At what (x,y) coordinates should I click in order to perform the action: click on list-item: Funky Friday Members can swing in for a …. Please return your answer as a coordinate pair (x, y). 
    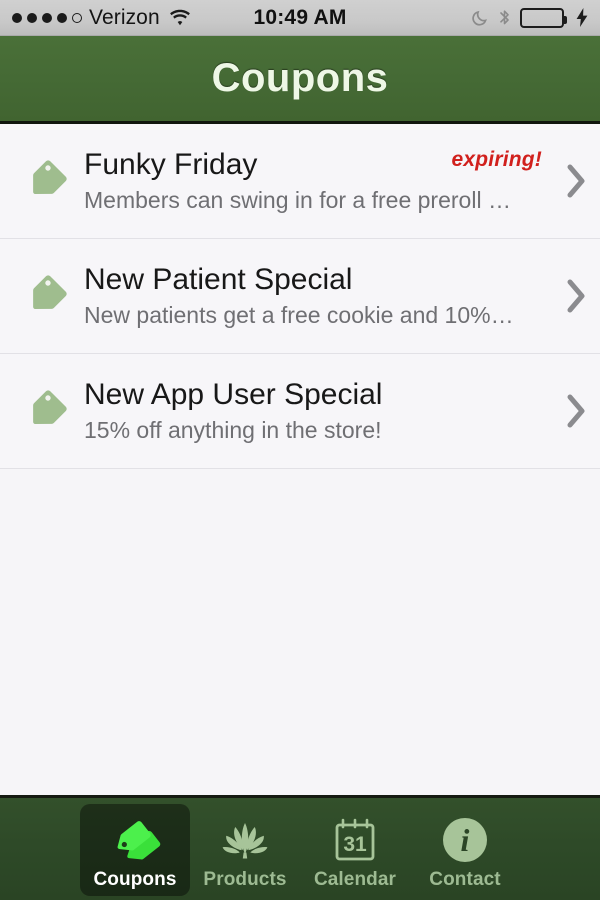
    Looking at the image, I should click on (300, 181).